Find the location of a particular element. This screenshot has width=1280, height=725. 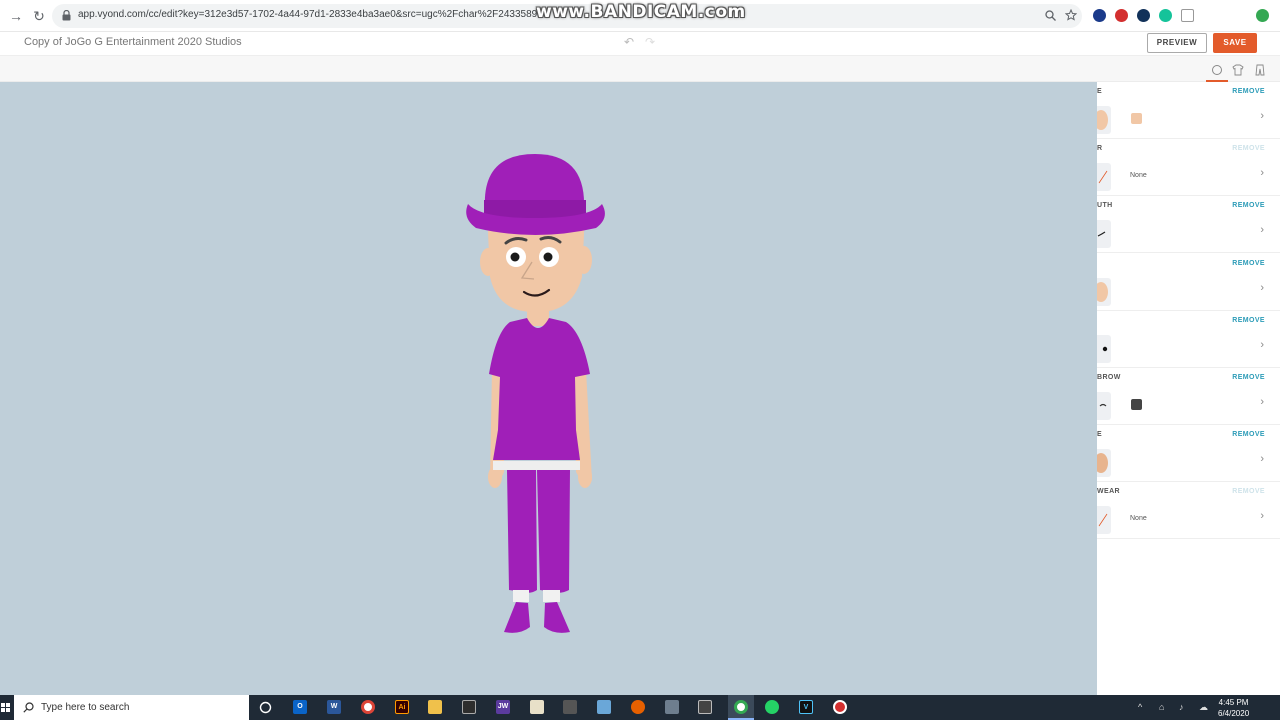

bookmark-star-icon is located at coordinates (1071, 15).